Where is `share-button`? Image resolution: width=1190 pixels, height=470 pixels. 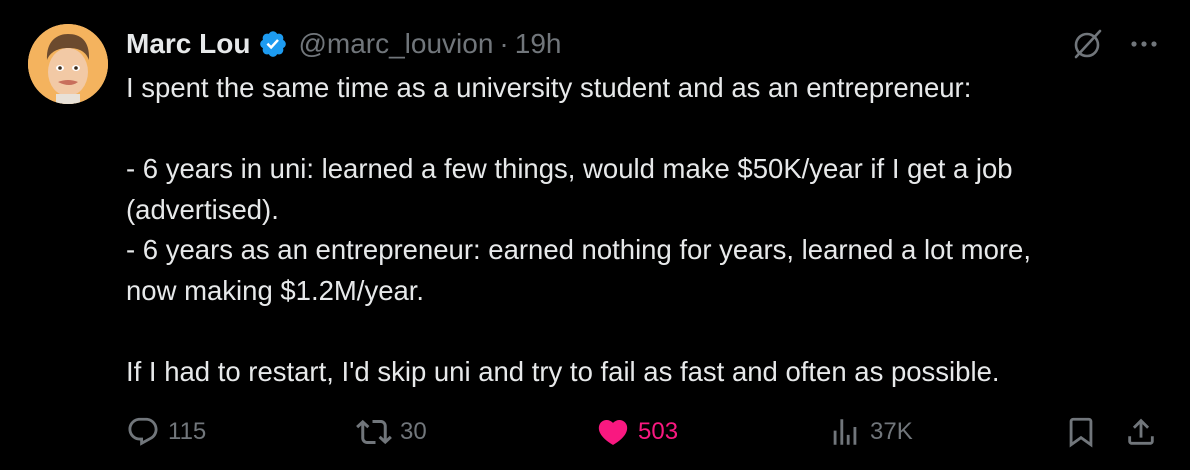
share-button is located at coordinates (1141, 432).